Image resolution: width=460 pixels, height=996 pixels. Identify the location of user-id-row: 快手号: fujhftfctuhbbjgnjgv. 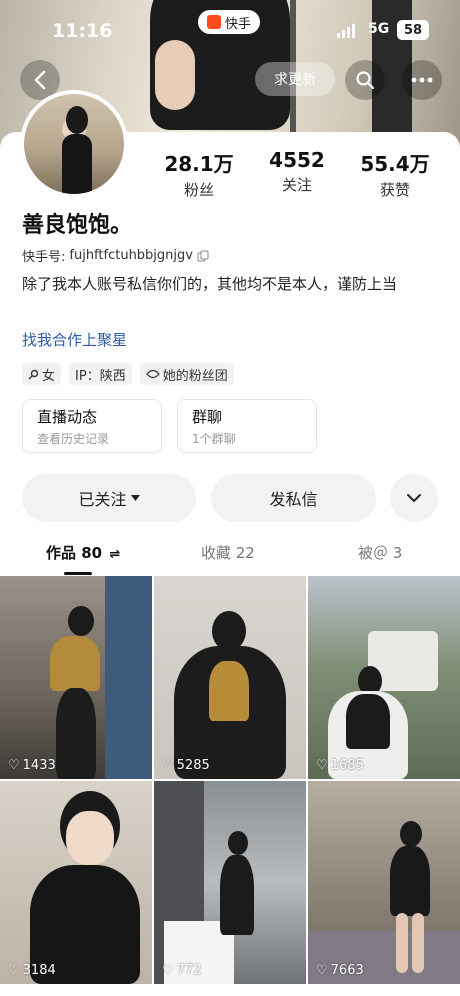
(115, 255).